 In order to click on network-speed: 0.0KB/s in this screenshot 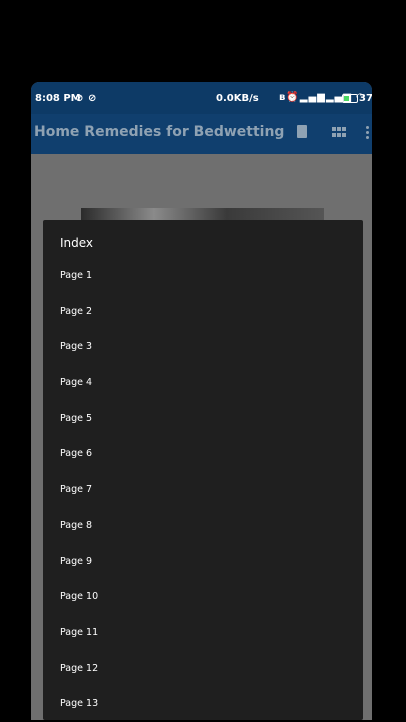, I will do `click(237, 98)`.